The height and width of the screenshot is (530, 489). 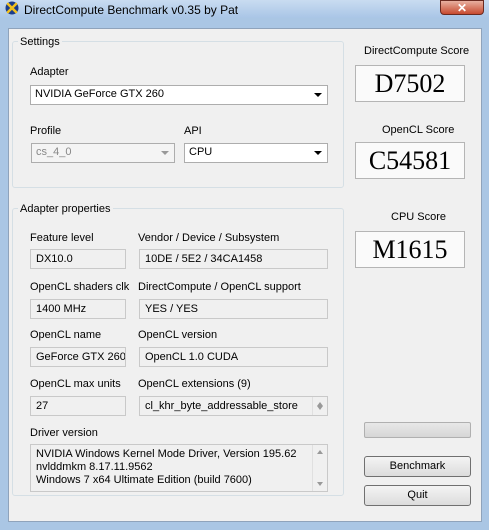 I want to click on close-icon: ✕, so click(x=462, y=8).